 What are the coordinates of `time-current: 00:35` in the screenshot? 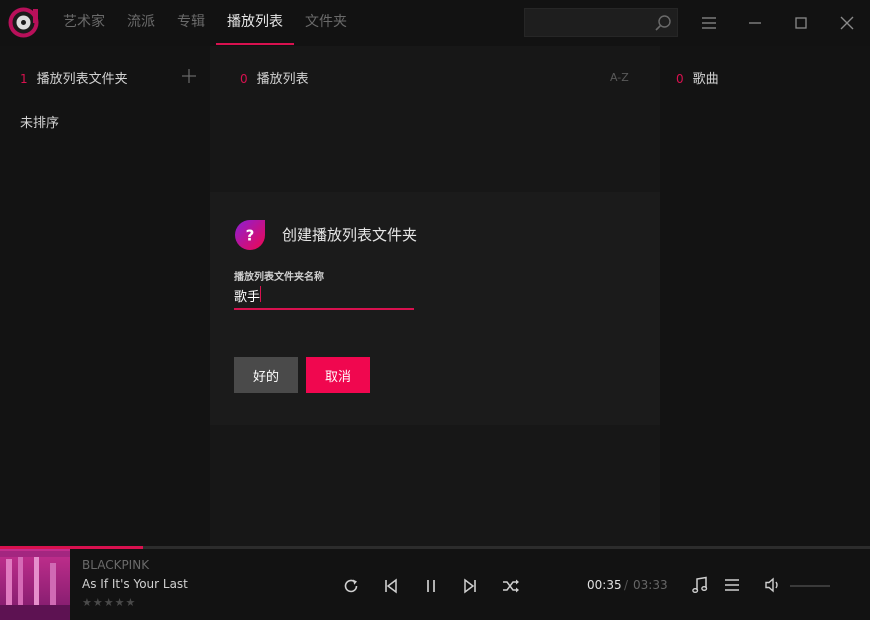 It's located at (604, 585).